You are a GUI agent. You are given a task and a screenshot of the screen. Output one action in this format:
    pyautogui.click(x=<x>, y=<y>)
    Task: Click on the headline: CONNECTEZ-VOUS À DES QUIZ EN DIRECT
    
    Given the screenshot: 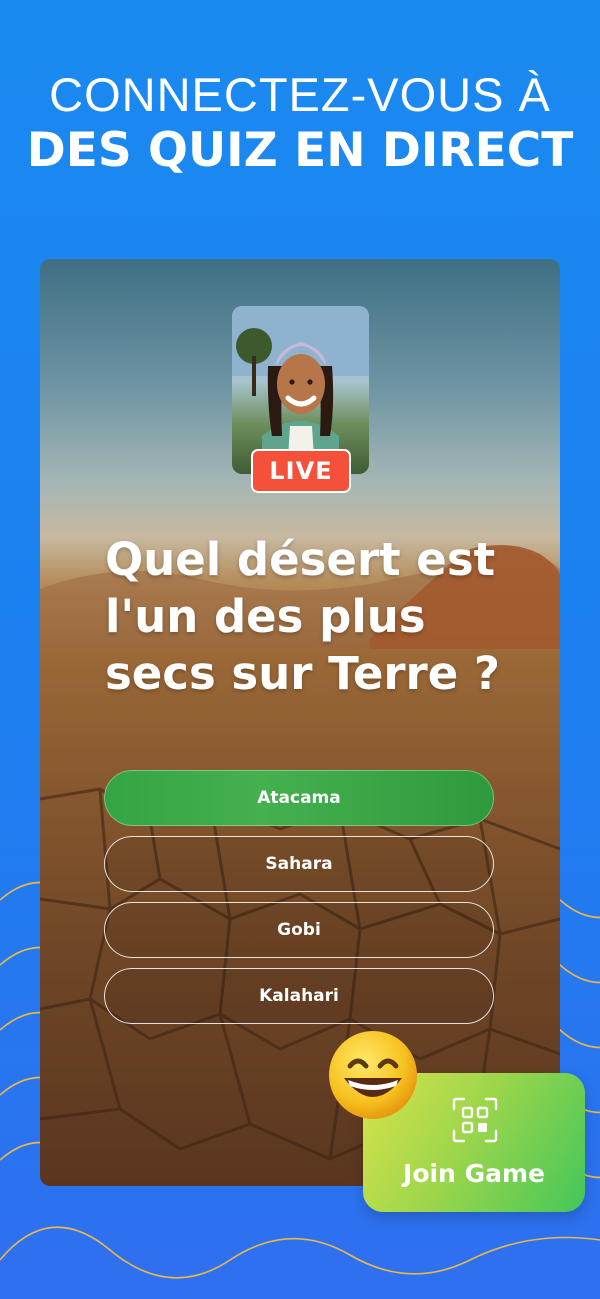 What is the action you would take?
    pyautogui.click(x=300, y=124)
    